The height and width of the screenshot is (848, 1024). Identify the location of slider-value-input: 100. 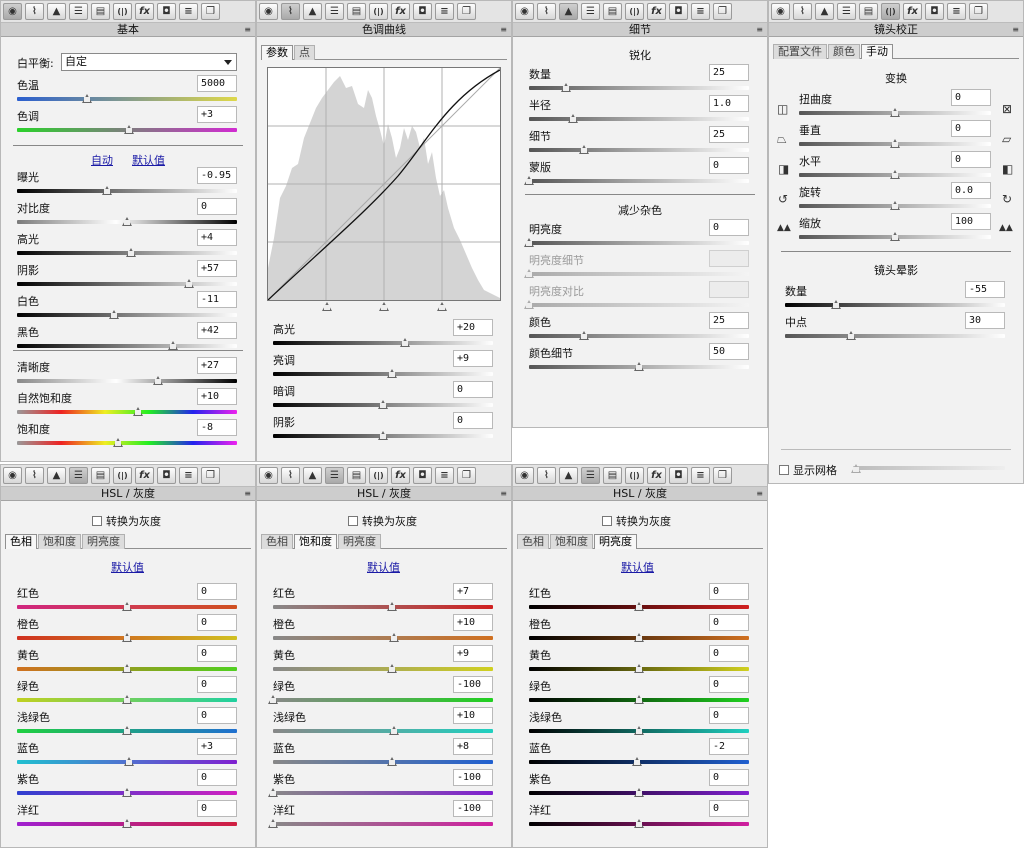
(971, 221).